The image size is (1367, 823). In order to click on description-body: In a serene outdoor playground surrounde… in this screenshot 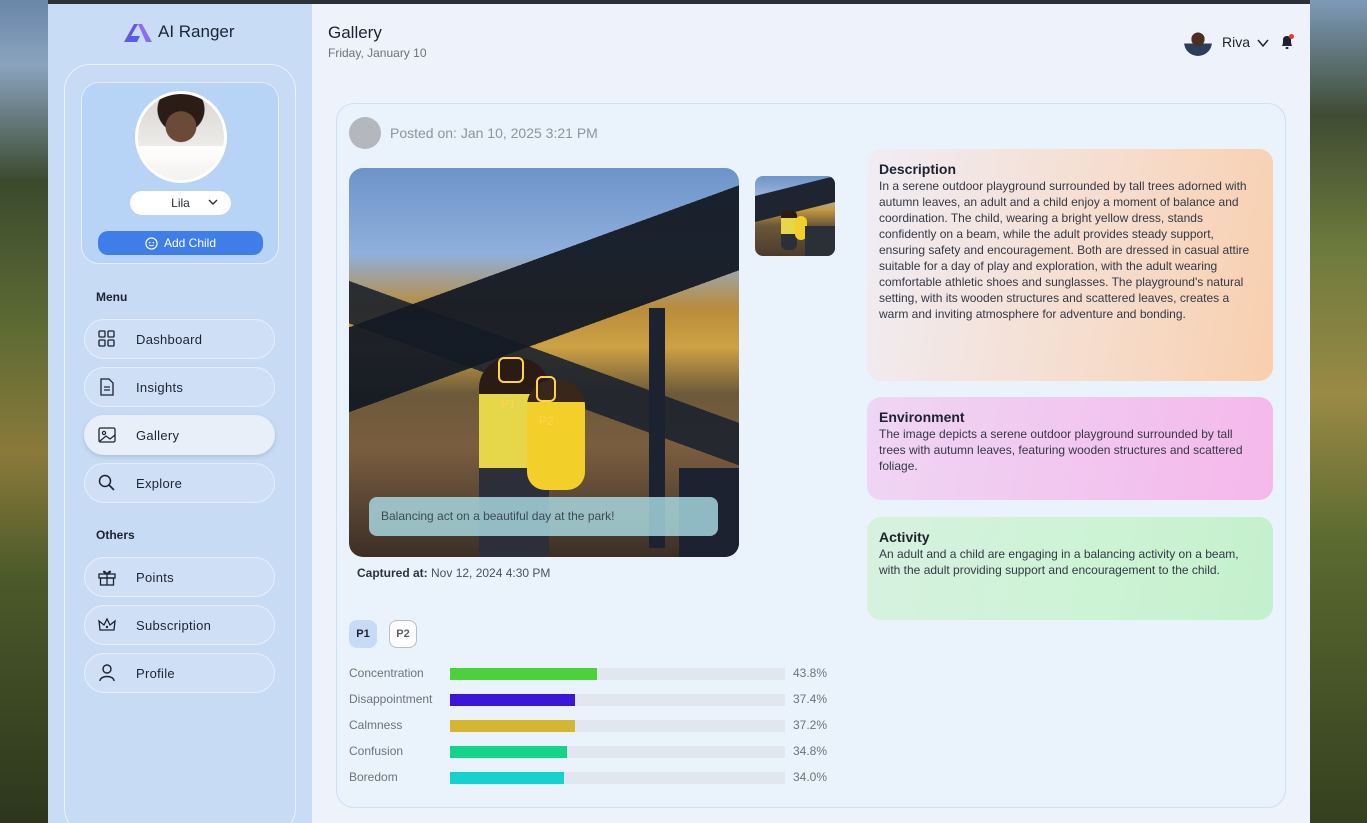, I will do `click(1064, 250)`.